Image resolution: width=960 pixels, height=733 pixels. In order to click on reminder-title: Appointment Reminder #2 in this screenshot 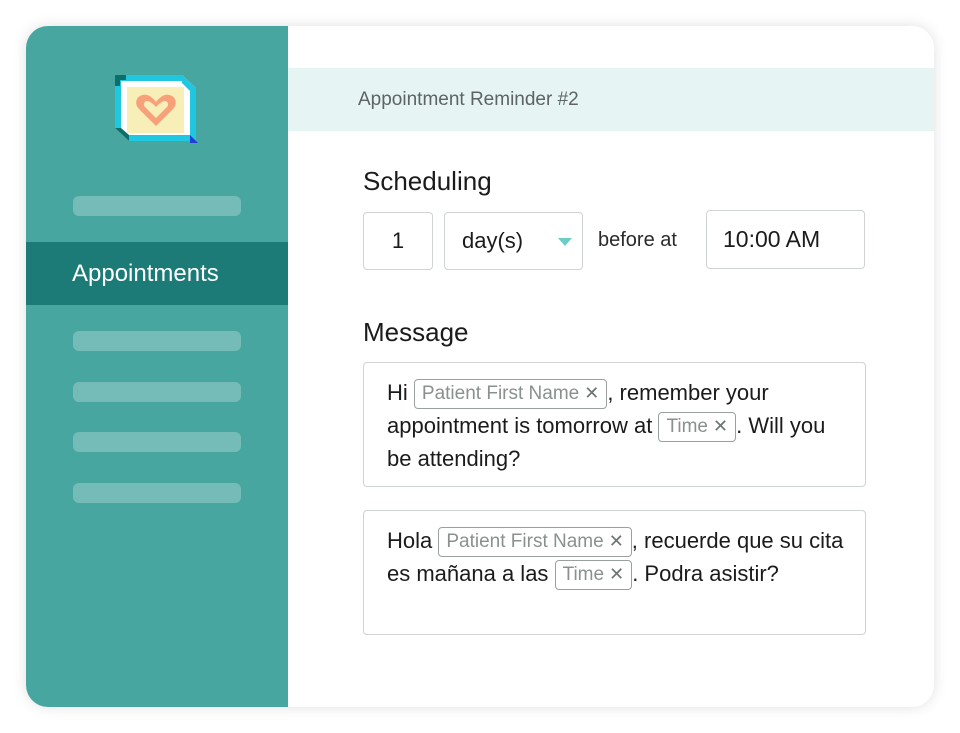, I will do `click(468, 99)`.